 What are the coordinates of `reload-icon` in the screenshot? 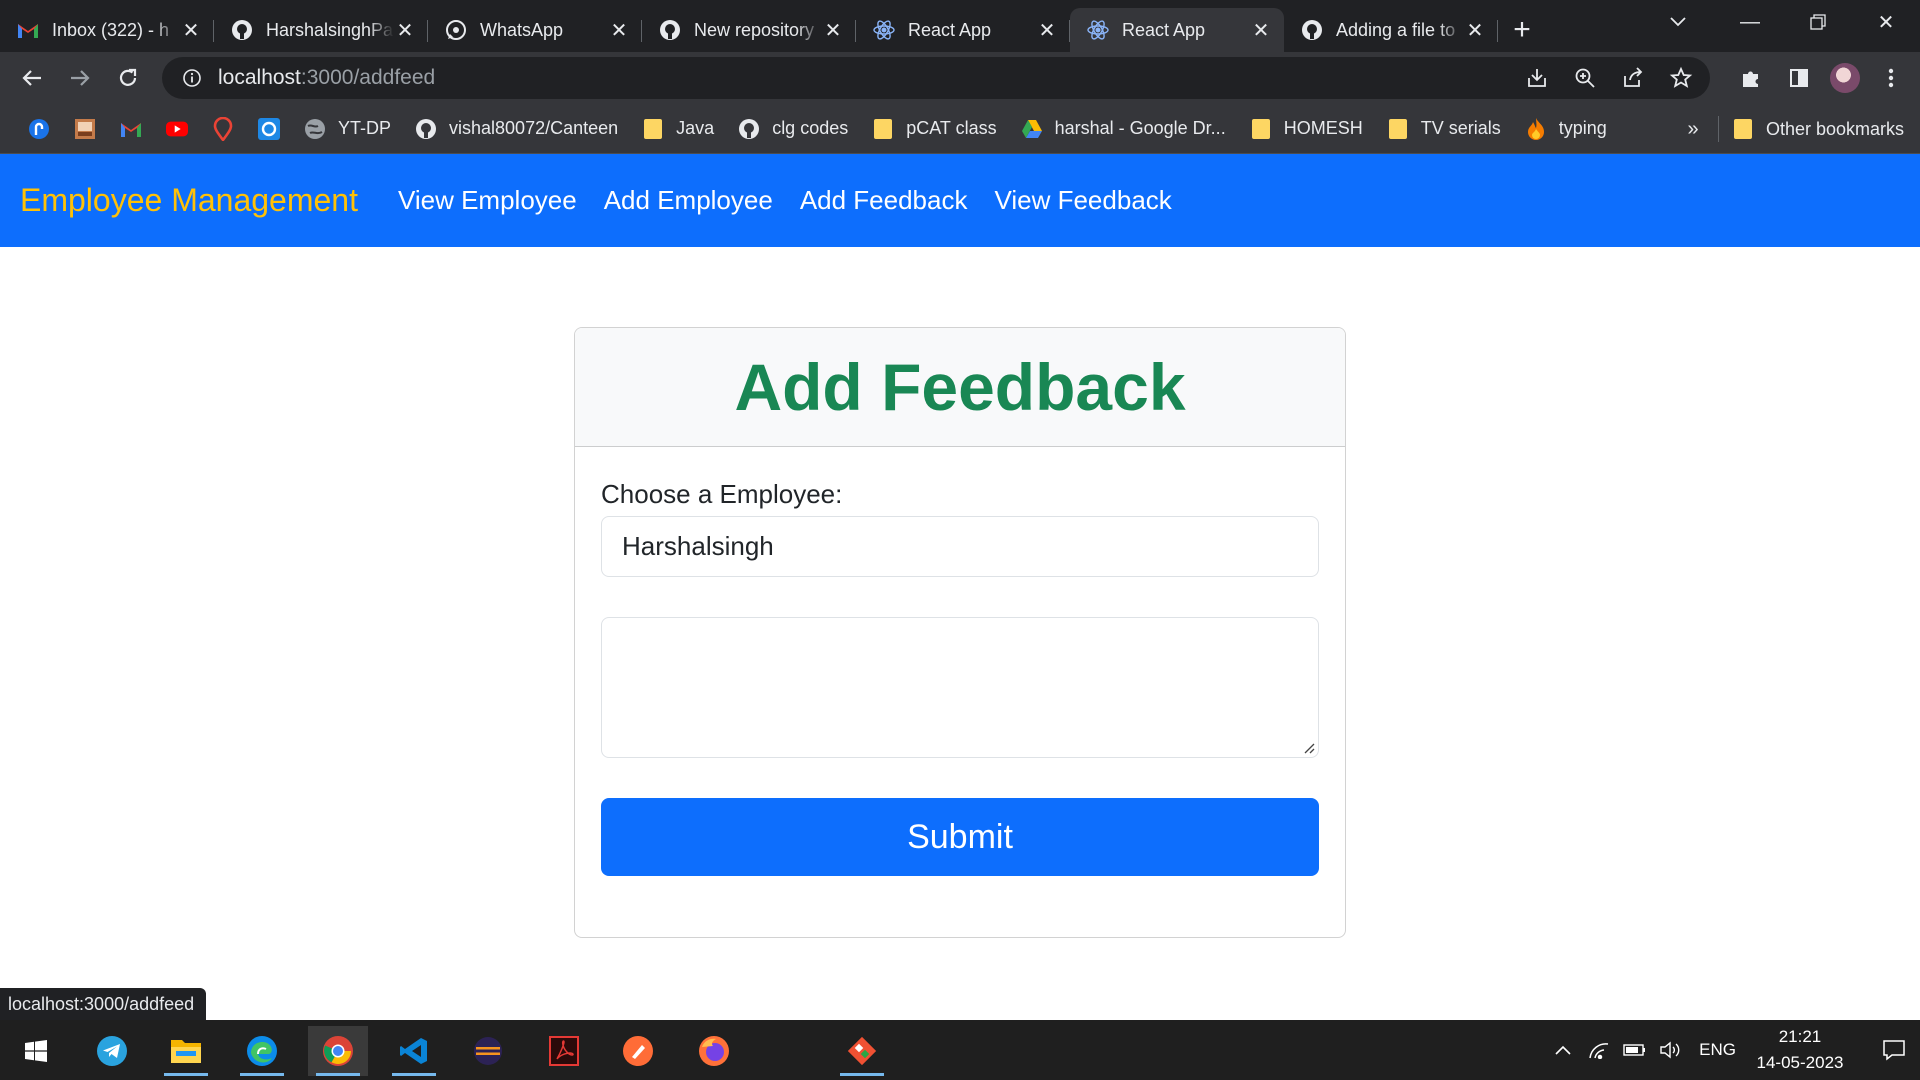 It's located at (128, 78).